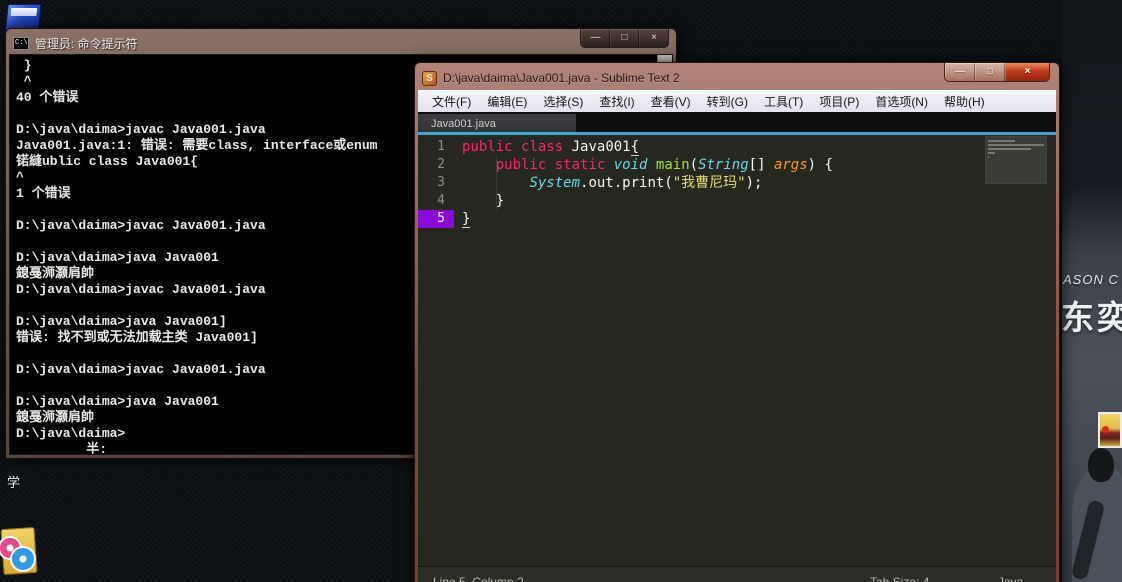 The width and height of the screenshot is (1122, 582). What do you see at coordinates (23, 559) in the screenshot?
I see `disc-blue-icon` at bounding box center [23, 559].